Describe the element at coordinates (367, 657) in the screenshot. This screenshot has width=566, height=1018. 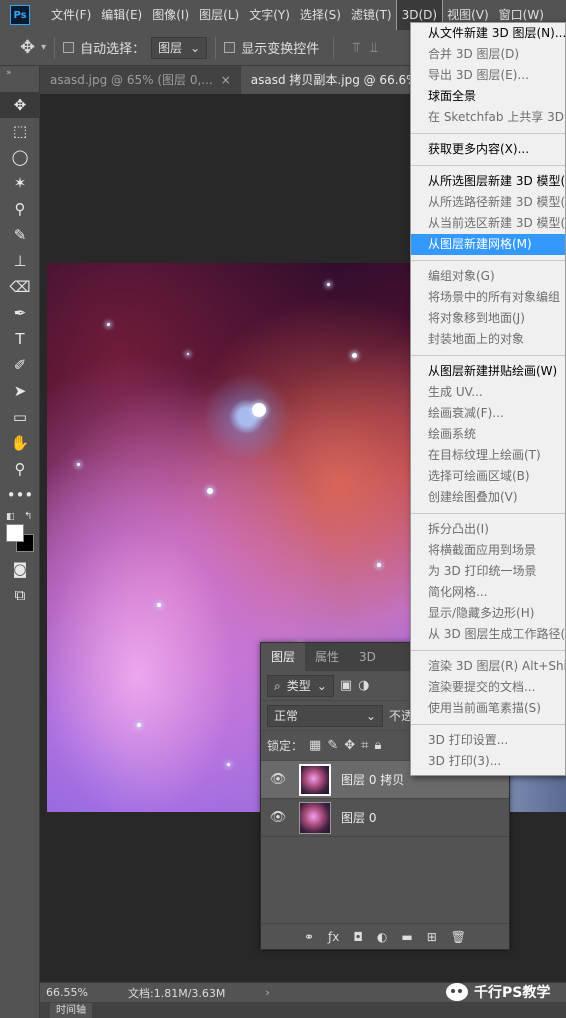
I see `tab-3d: 3D` at that location.